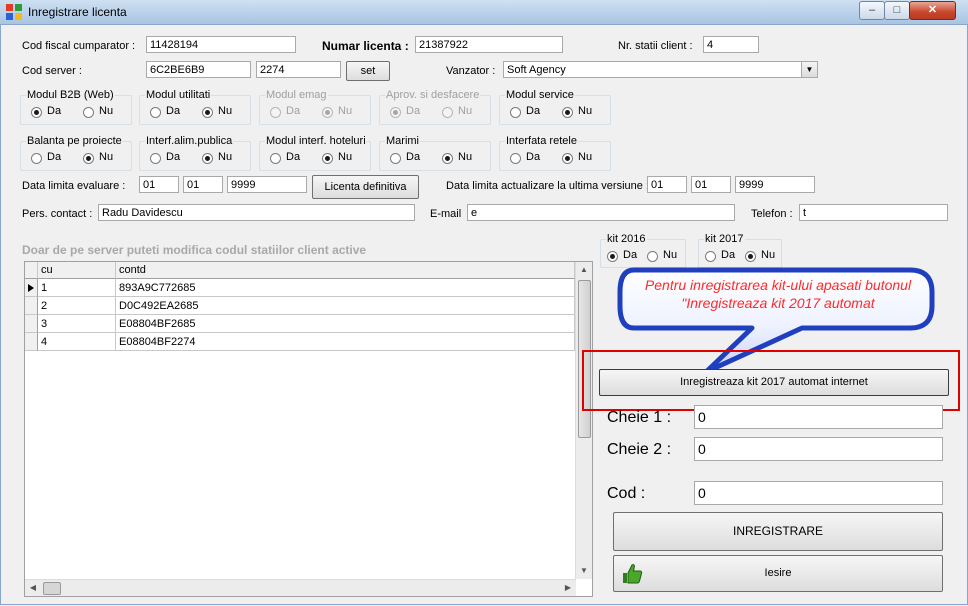 The width and height of the screenshot is (968, 606). What do you see at coordinates (601, 212) in the screenshot?
I see `email-input: e` at bounding box center [601, 212].